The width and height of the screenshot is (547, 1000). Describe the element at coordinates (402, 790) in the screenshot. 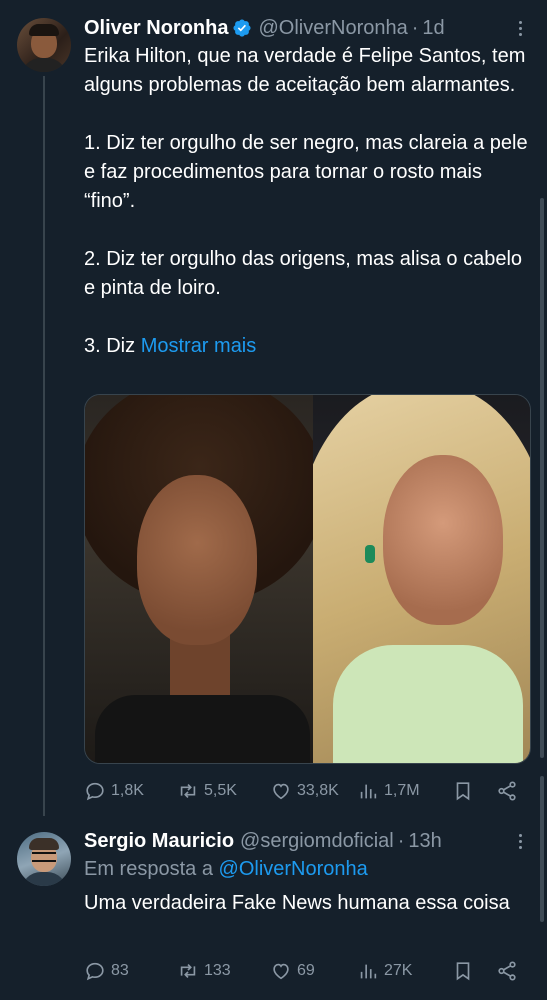

I see `views-count: 1,7M` at that location.